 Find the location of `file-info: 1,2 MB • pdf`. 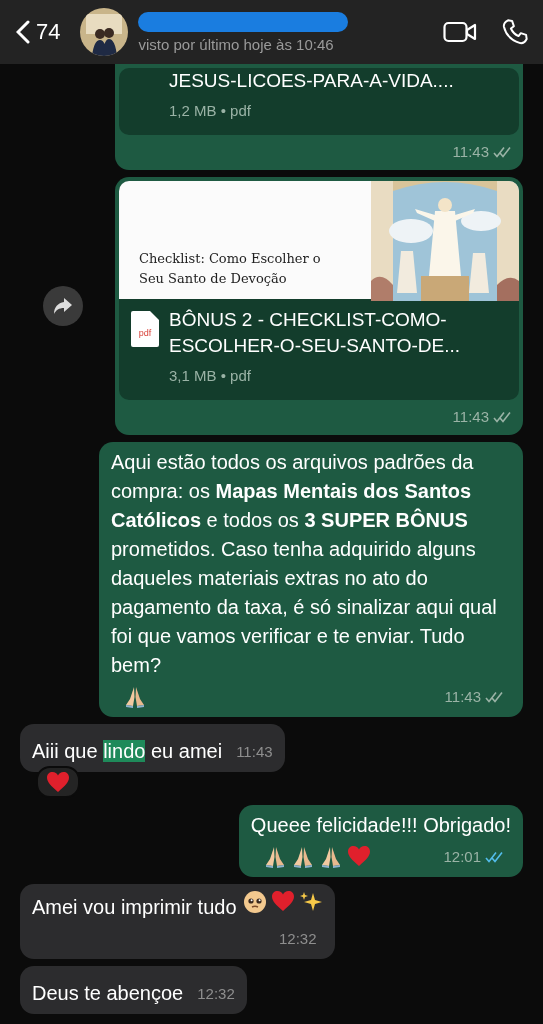

file-info: 1,2 MB • pdf is located at coordinates (210, 111).